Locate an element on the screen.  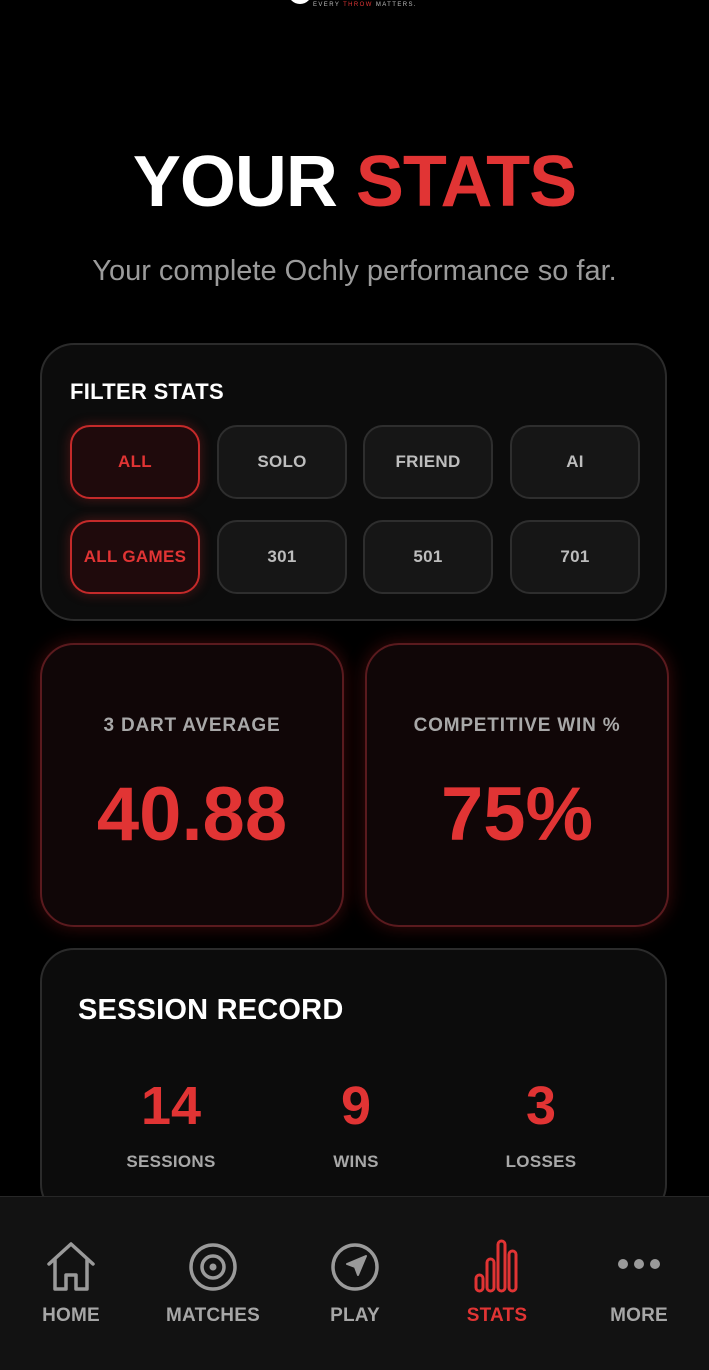
filter-mode-friend: FRIEND is located at coordinates (428, 462).